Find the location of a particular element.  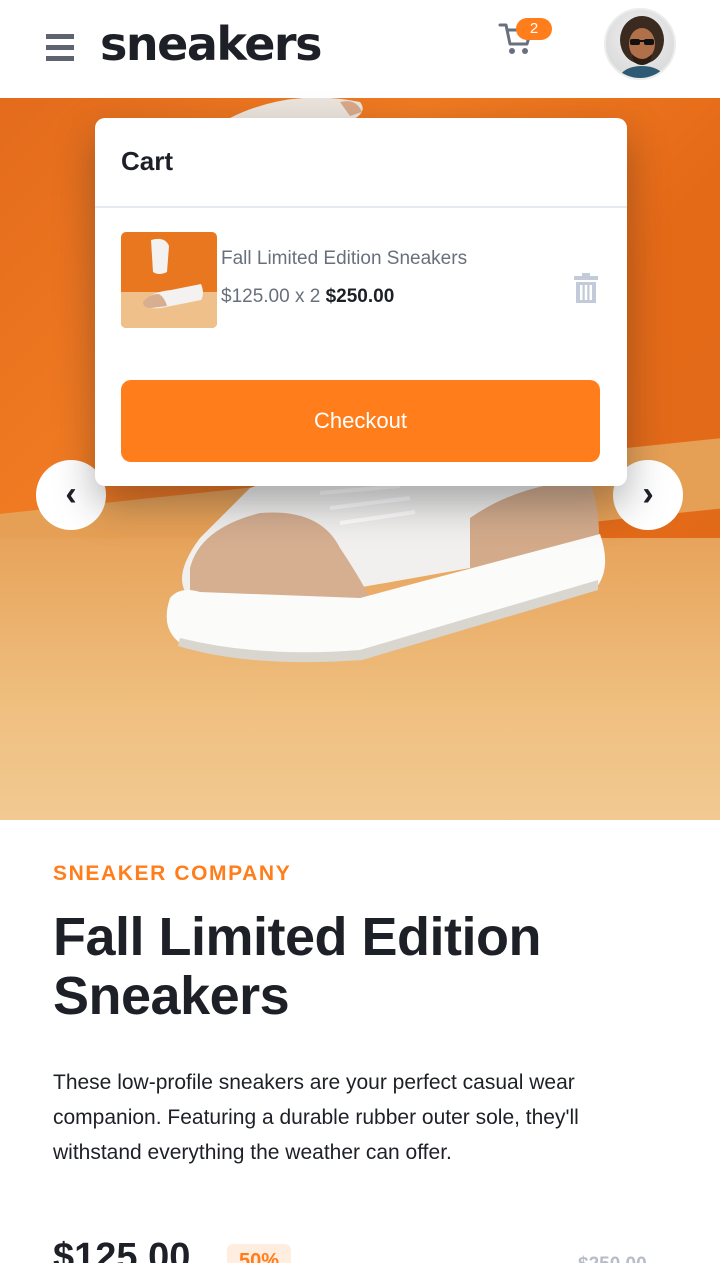

menu-icon is located at coordinates (60, 47).